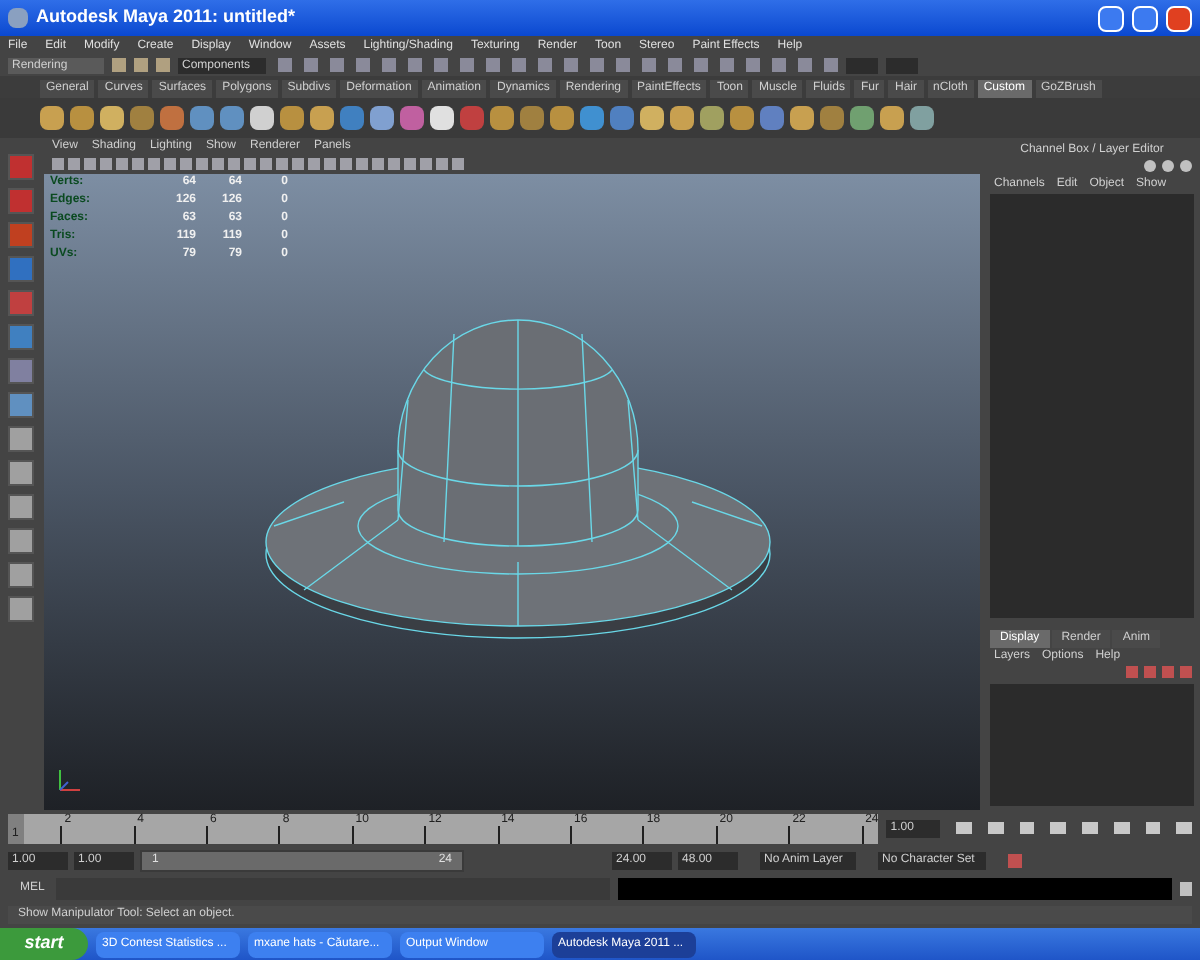  Describe the element at coordinates (1186, 888) in the screenshot. I see `script-editor-icon` at that location.